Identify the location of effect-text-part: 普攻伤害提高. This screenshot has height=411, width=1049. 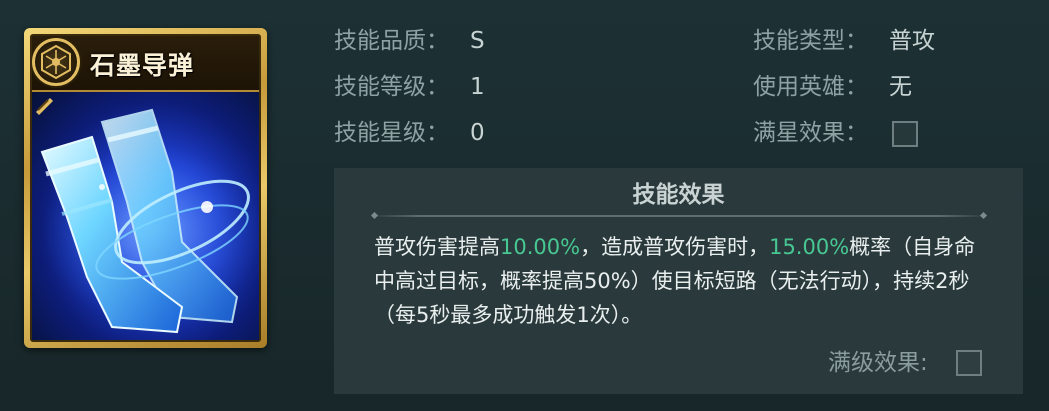
(437, 247).